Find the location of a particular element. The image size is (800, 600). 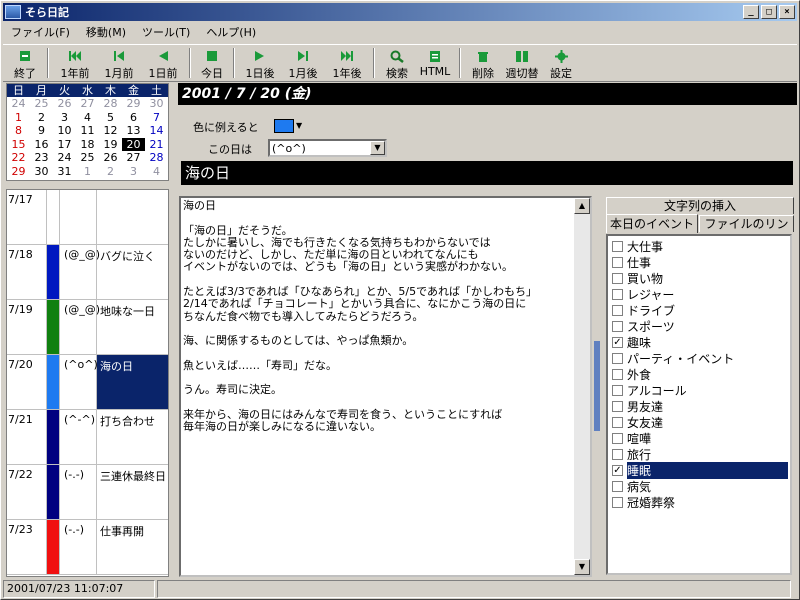

calendar-day: 9 is located at coordinates (41, 131).